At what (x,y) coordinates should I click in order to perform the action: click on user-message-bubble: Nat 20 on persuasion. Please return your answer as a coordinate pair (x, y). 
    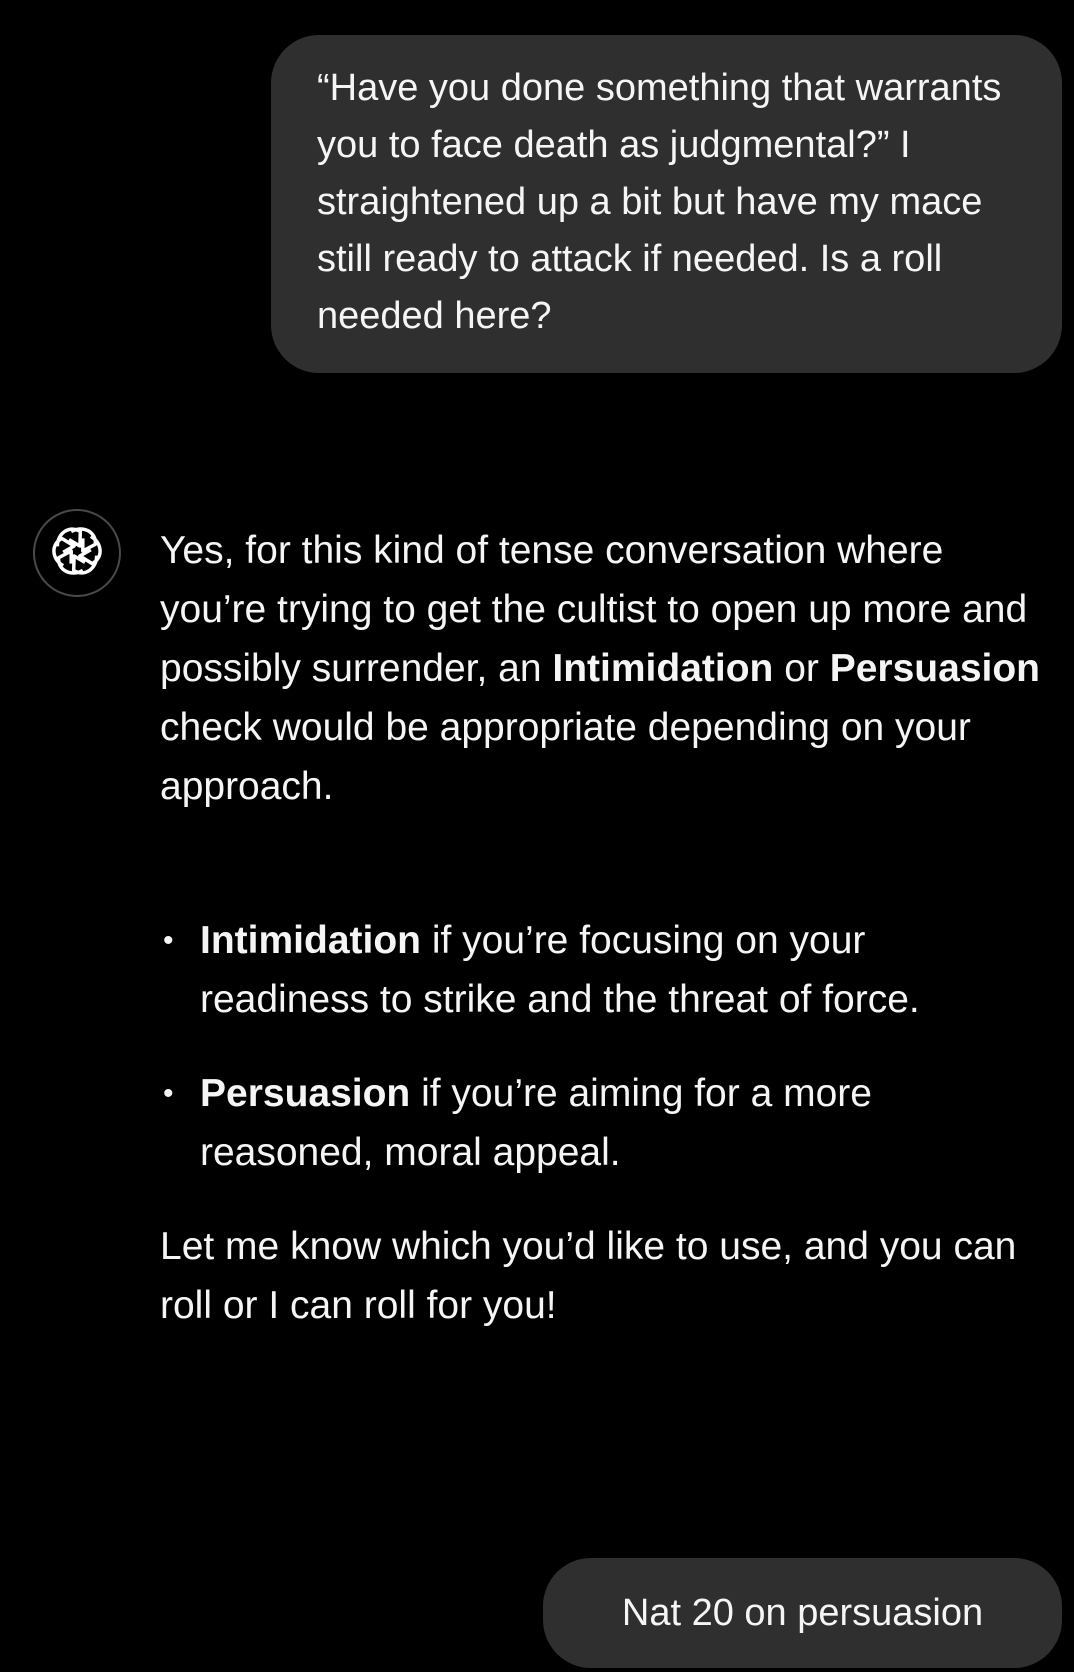
    Looking at the image, I should click on (802, 1613).